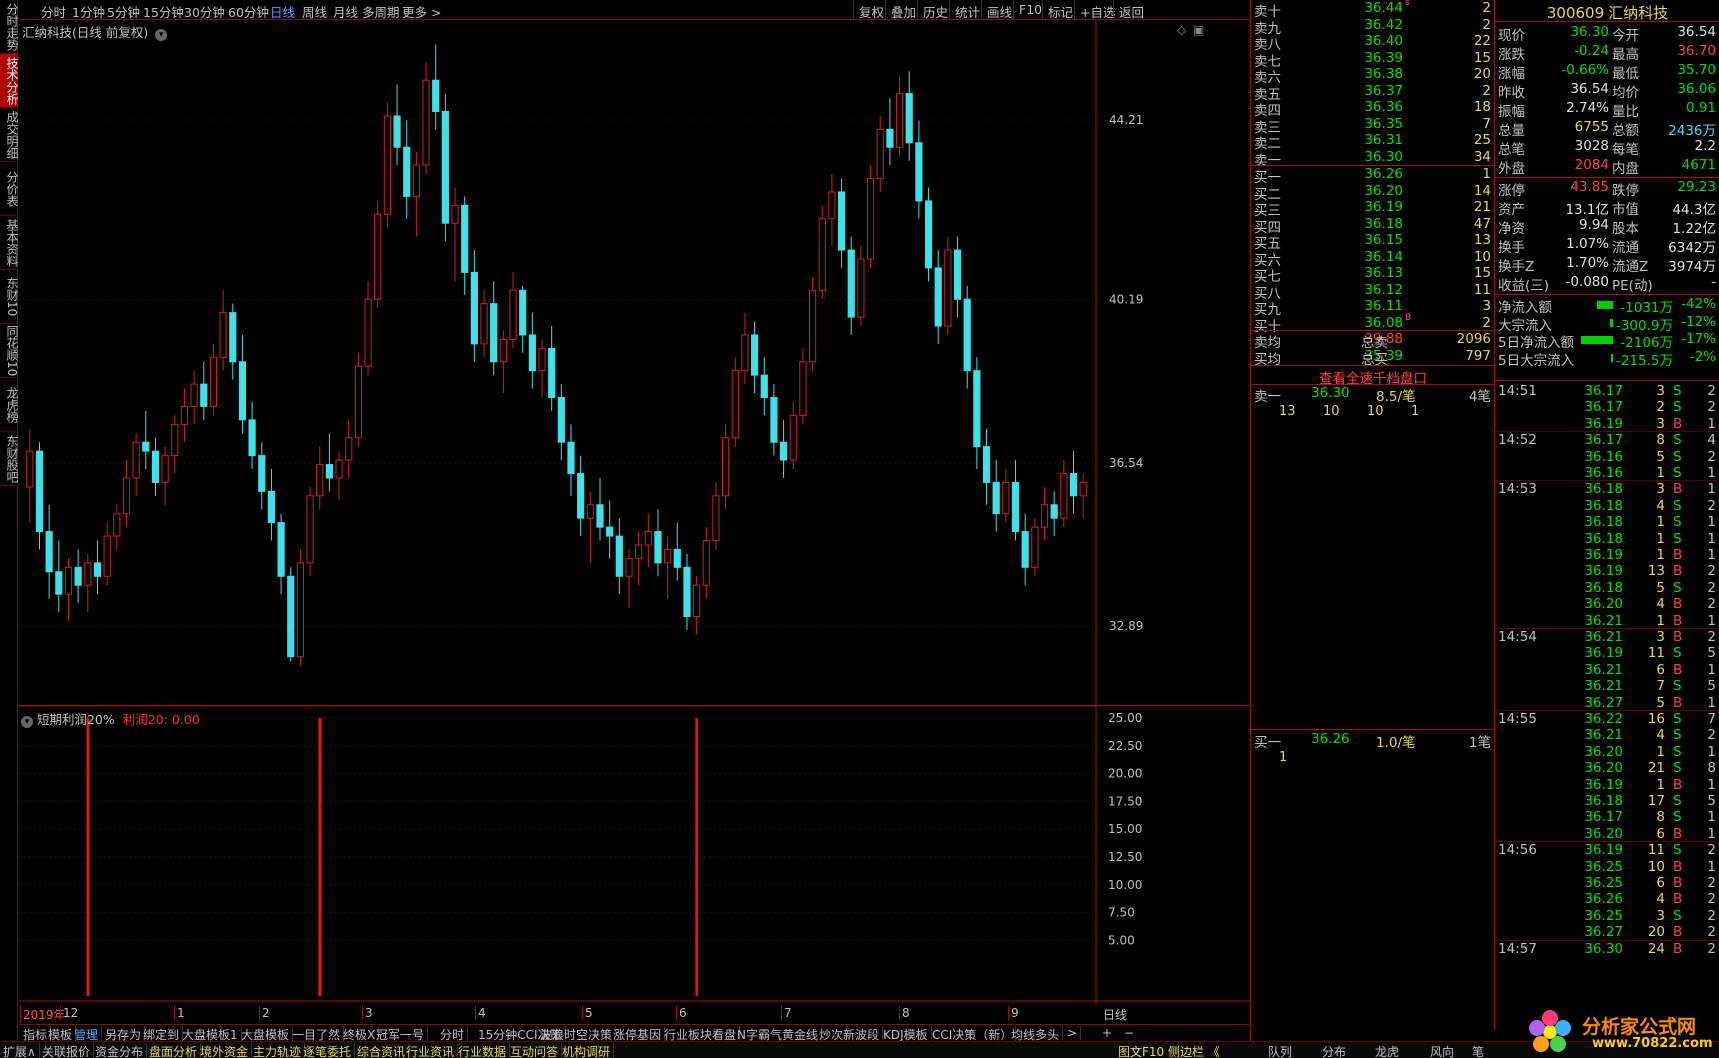  What do you see at coordinates (1660, 883) in the screenshot?
I see `tick-volume: 6` at bounding box center [1660, 883].